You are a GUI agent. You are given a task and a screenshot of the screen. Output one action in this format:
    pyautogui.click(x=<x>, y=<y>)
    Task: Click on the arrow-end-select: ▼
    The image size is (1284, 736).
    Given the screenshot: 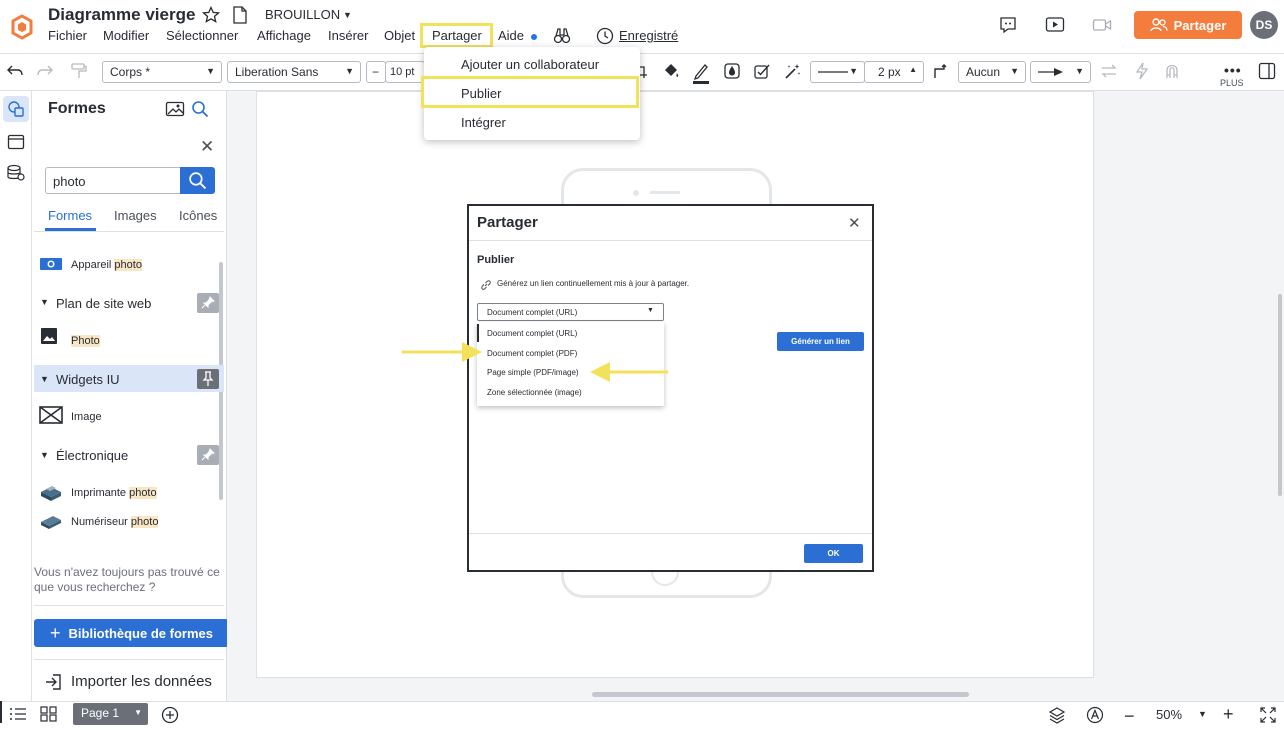 What is the action you would take?
    pyautogui.click(x=1060, y=72)
    